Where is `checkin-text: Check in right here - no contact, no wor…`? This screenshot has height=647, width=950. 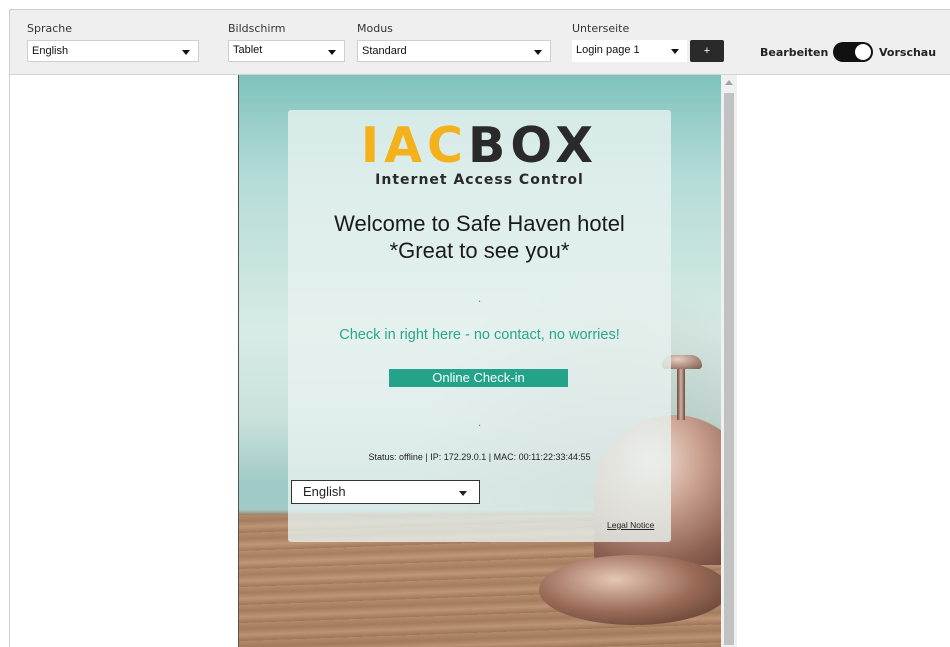
checkin-text: Check in right here - no contact, no wor… is located at coordinates (479, 335).